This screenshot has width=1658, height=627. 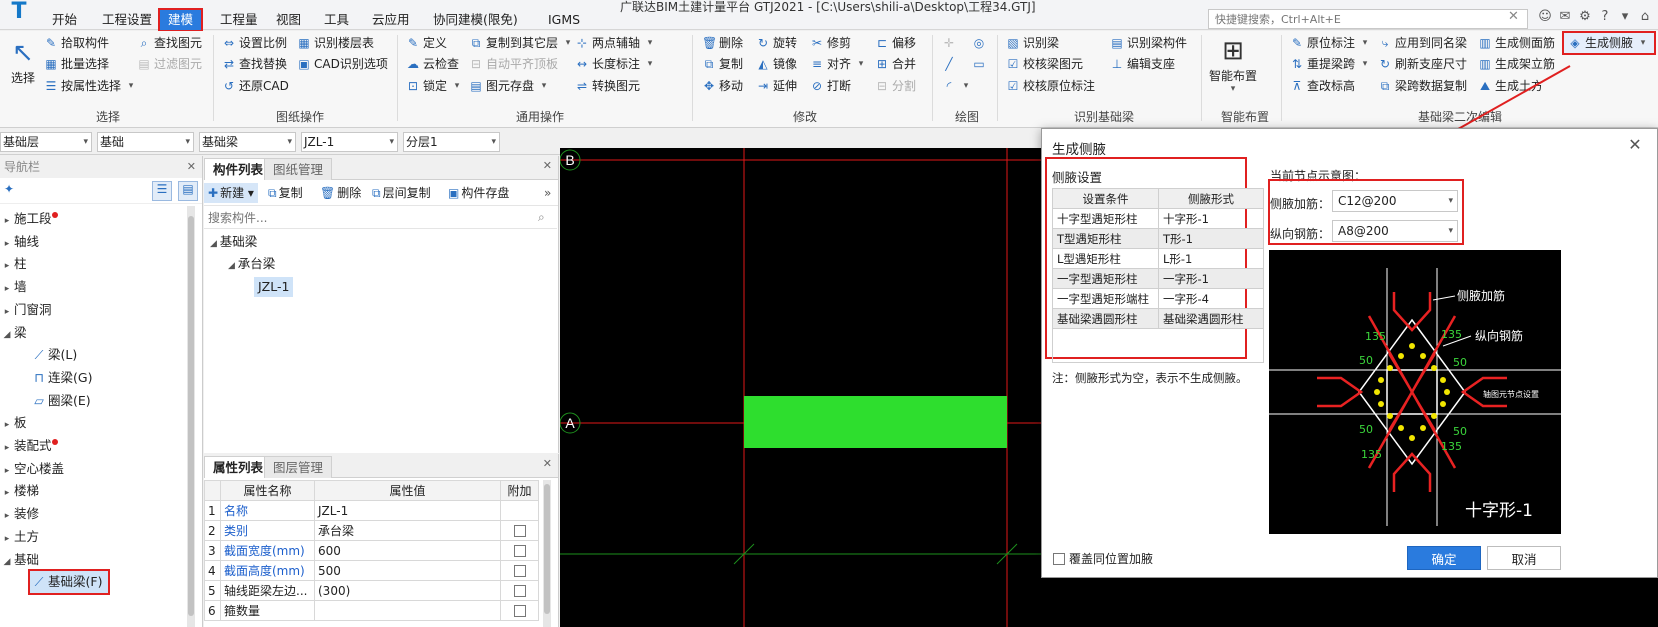 What do you see at coordinates (407, 570) in the screenshot?
I see `property-value: 500` at bounding box center [407, 570].